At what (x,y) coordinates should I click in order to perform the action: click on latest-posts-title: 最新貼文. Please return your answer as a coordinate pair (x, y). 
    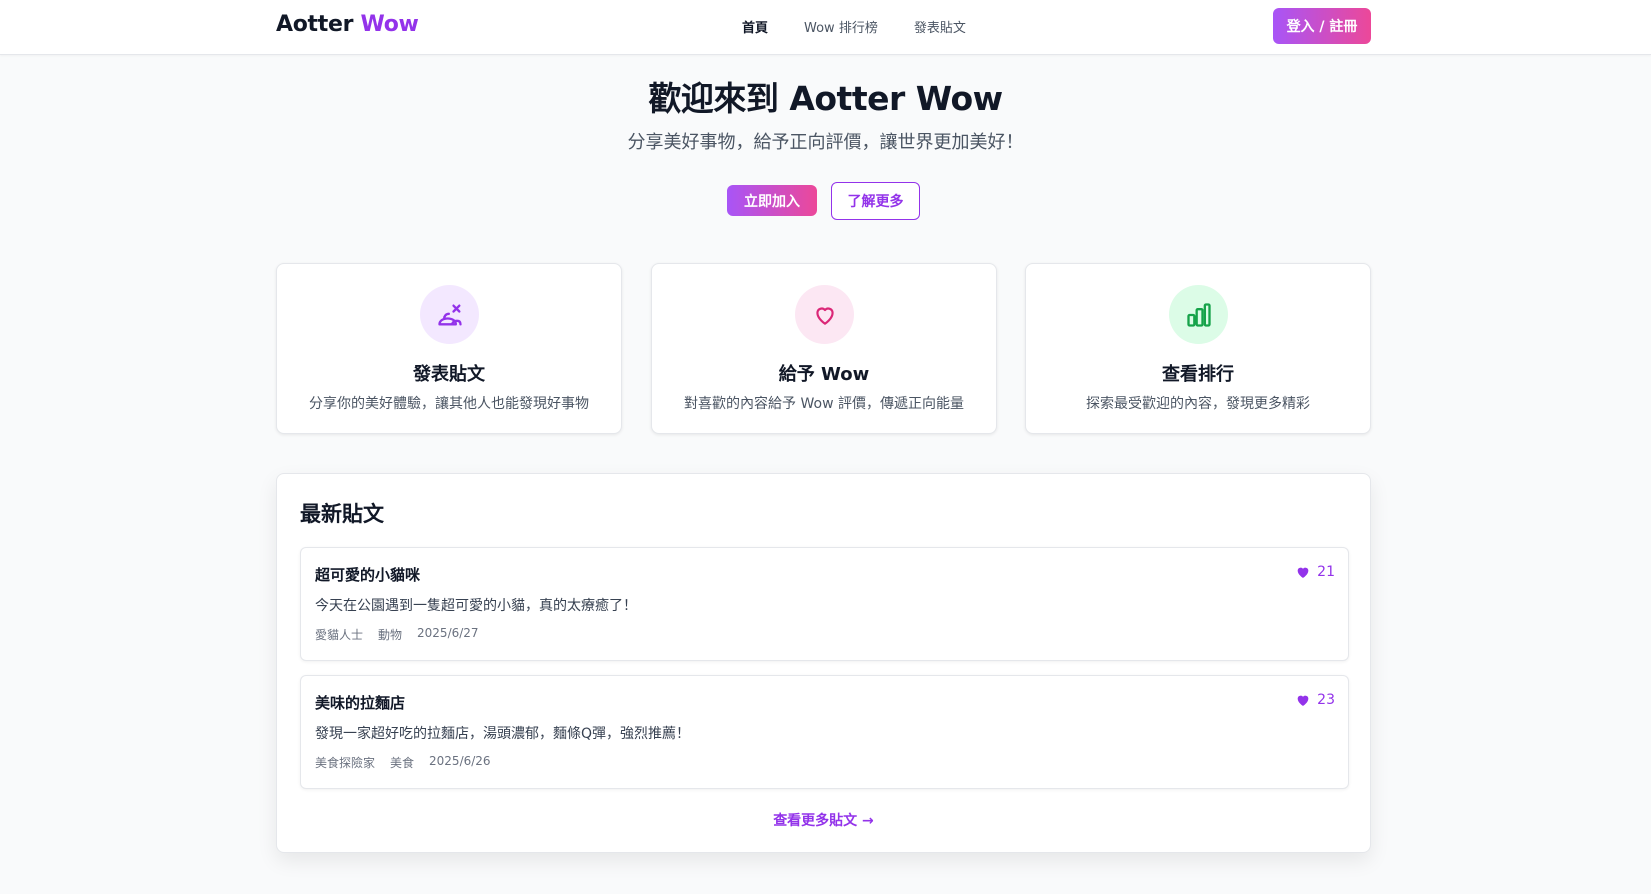
    Looking at the image, I should click on (342, 514).